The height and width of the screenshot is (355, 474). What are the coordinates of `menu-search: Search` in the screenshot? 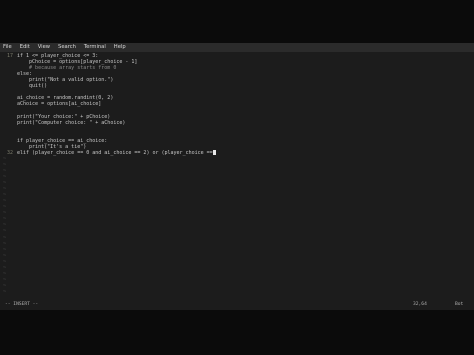 It's located at (67, 47).